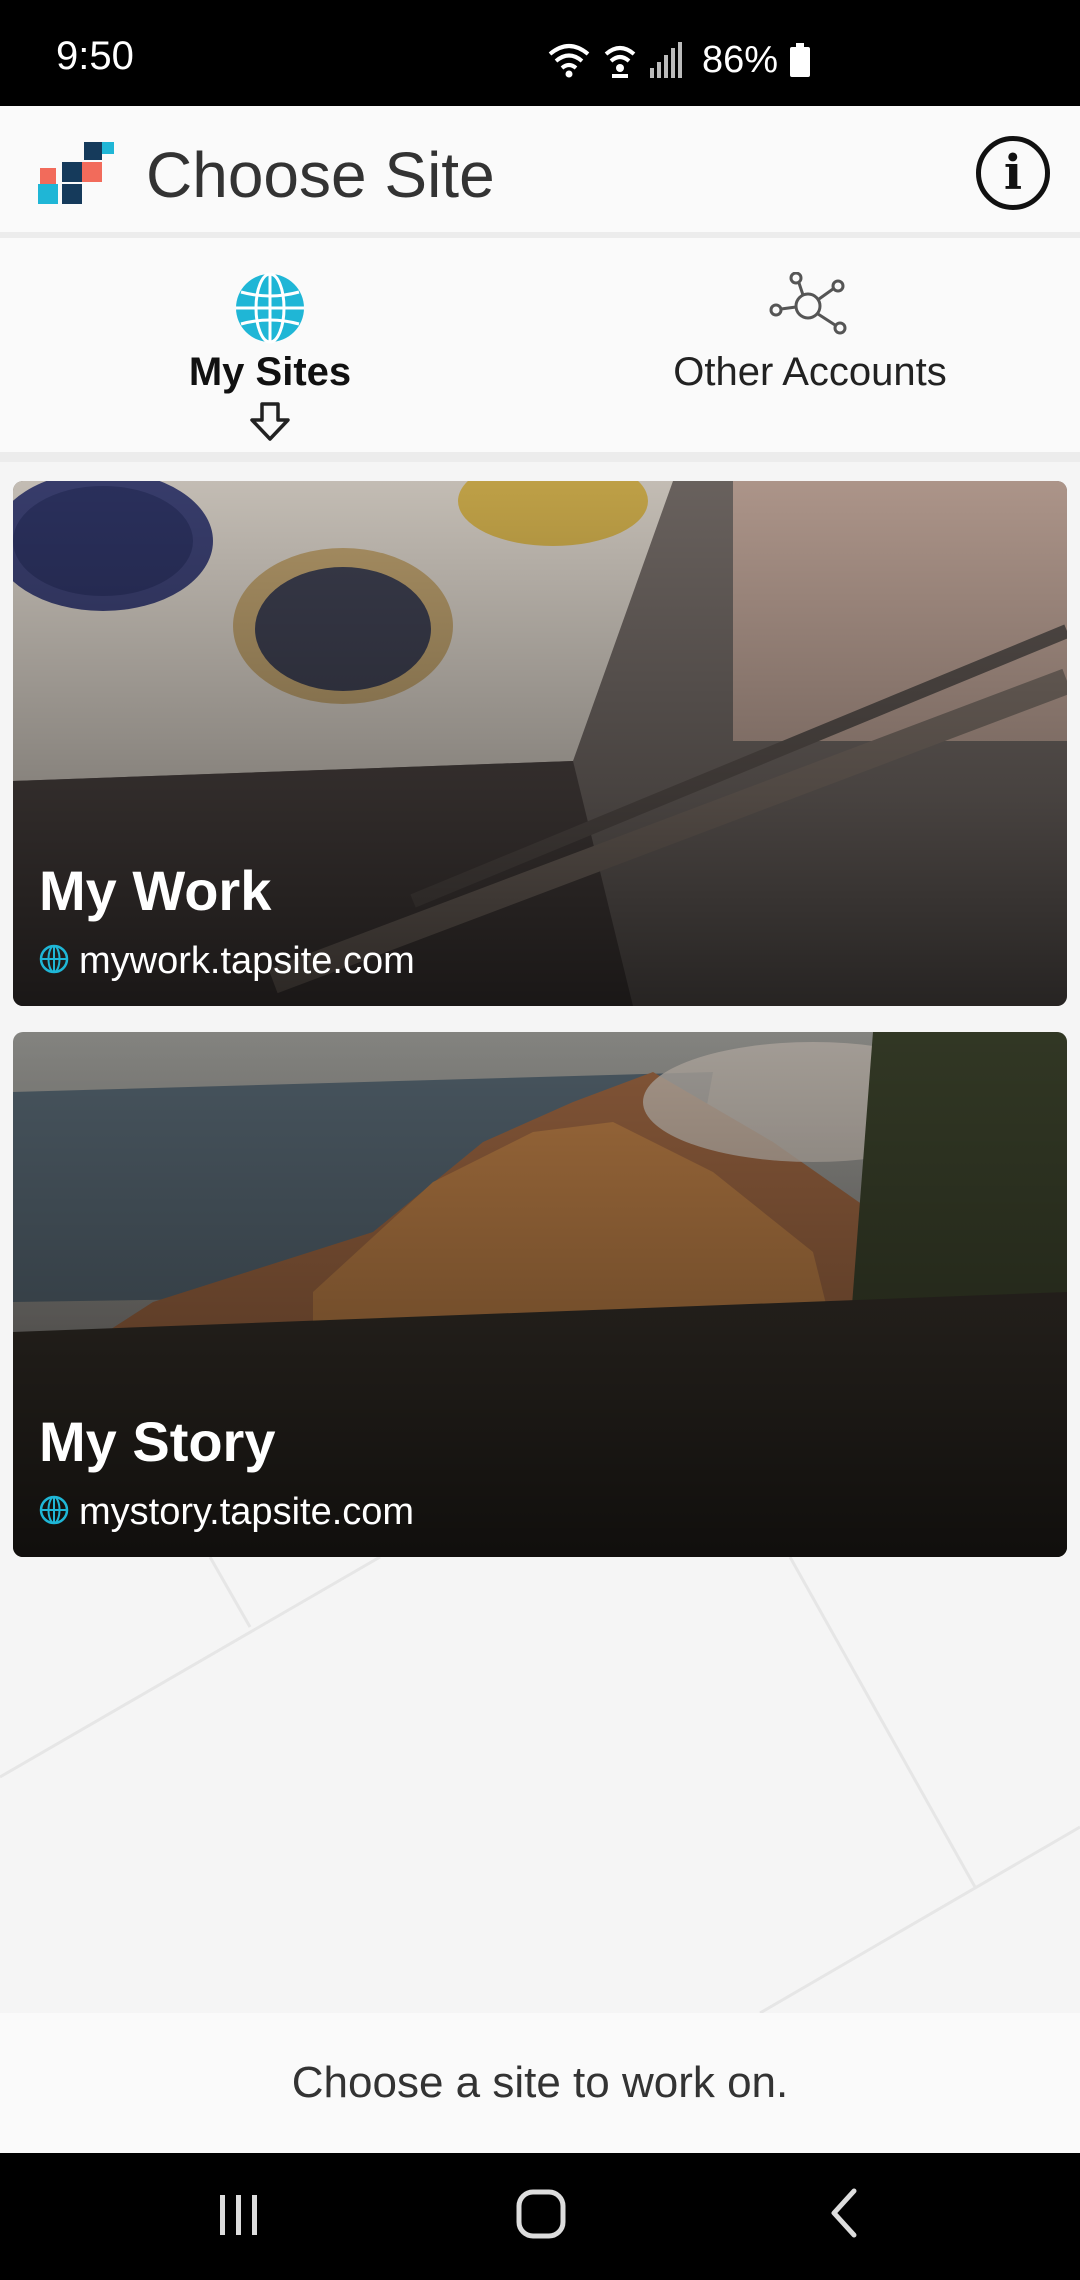  Describe the element at coordinates (540, 53) in the screenshot. I see `status-bar: 9:50 86%` at that location.